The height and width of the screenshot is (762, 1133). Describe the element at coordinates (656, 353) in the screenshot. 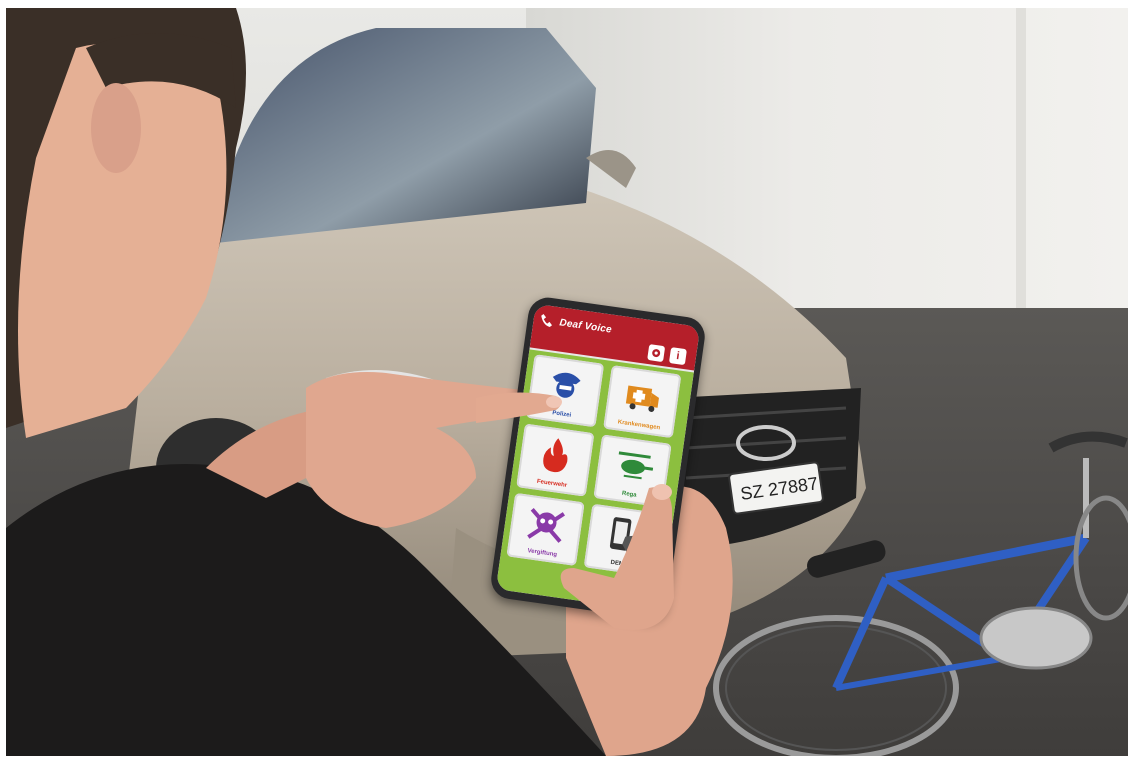

I see `gear-icon` at that location.